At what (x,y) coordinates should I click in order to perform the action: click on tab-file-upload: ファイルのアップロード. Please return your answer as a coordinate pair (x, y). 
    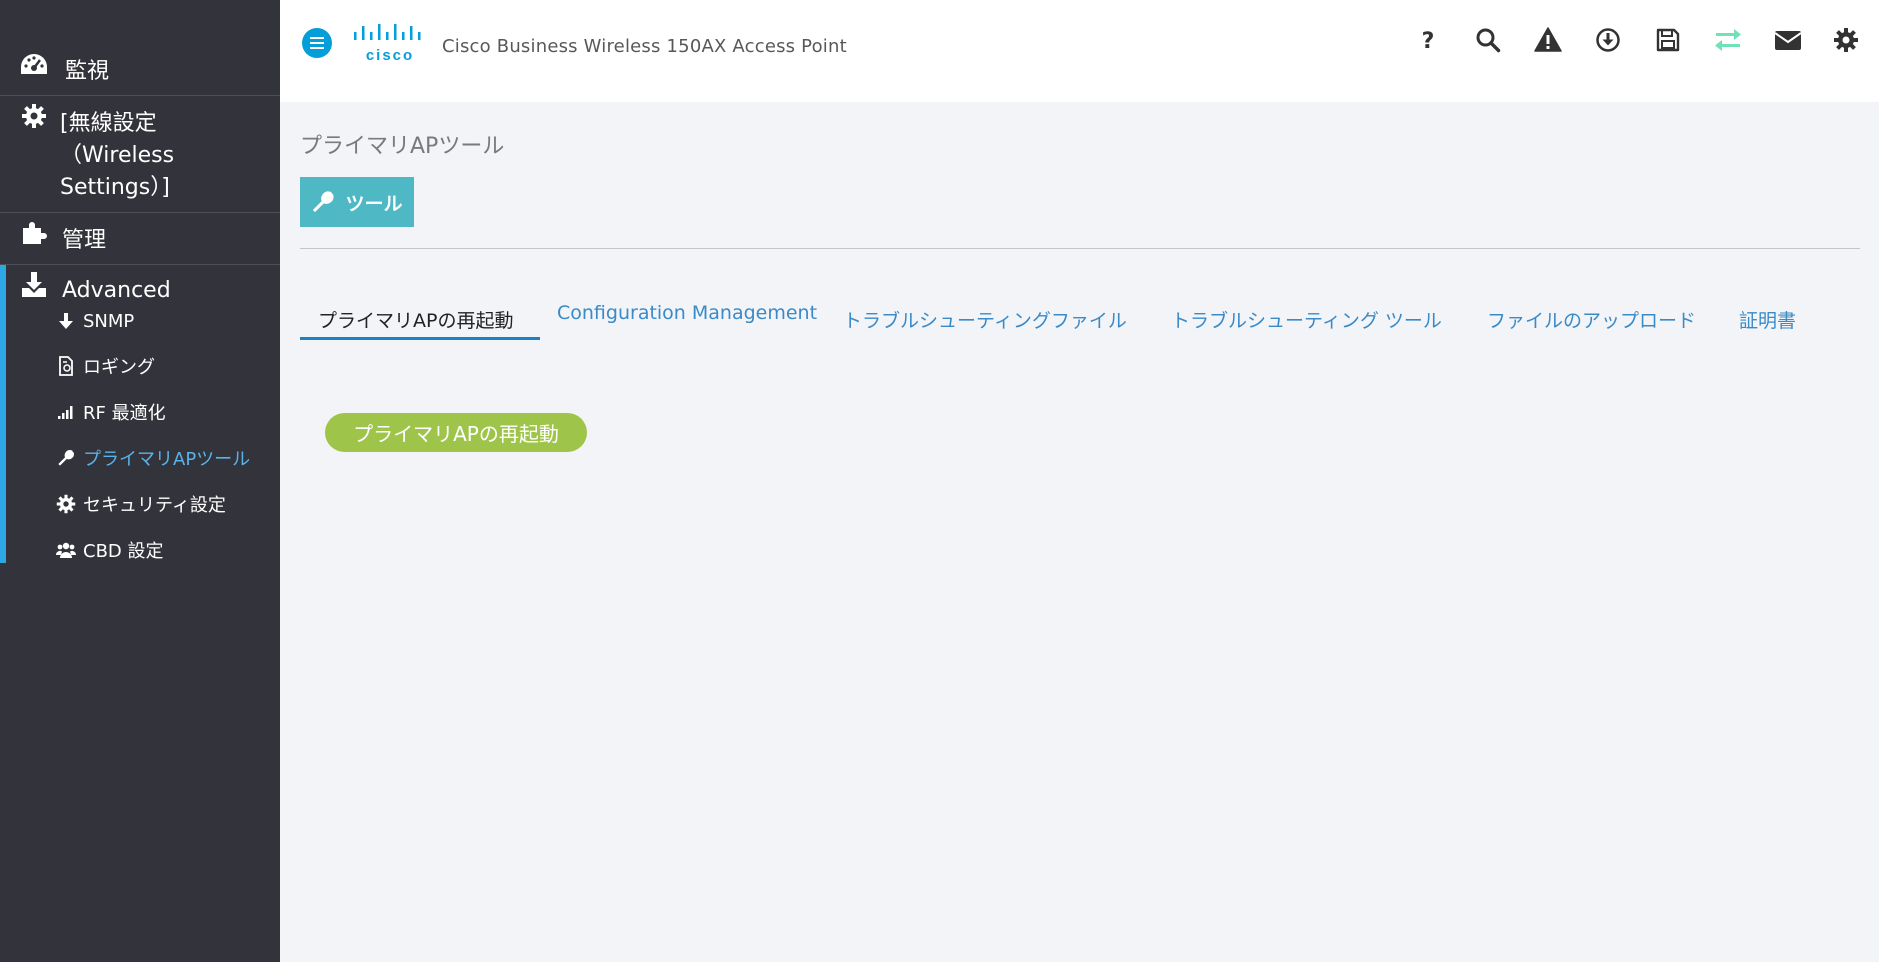
    Looking at the image, I should click on (1591, 319).